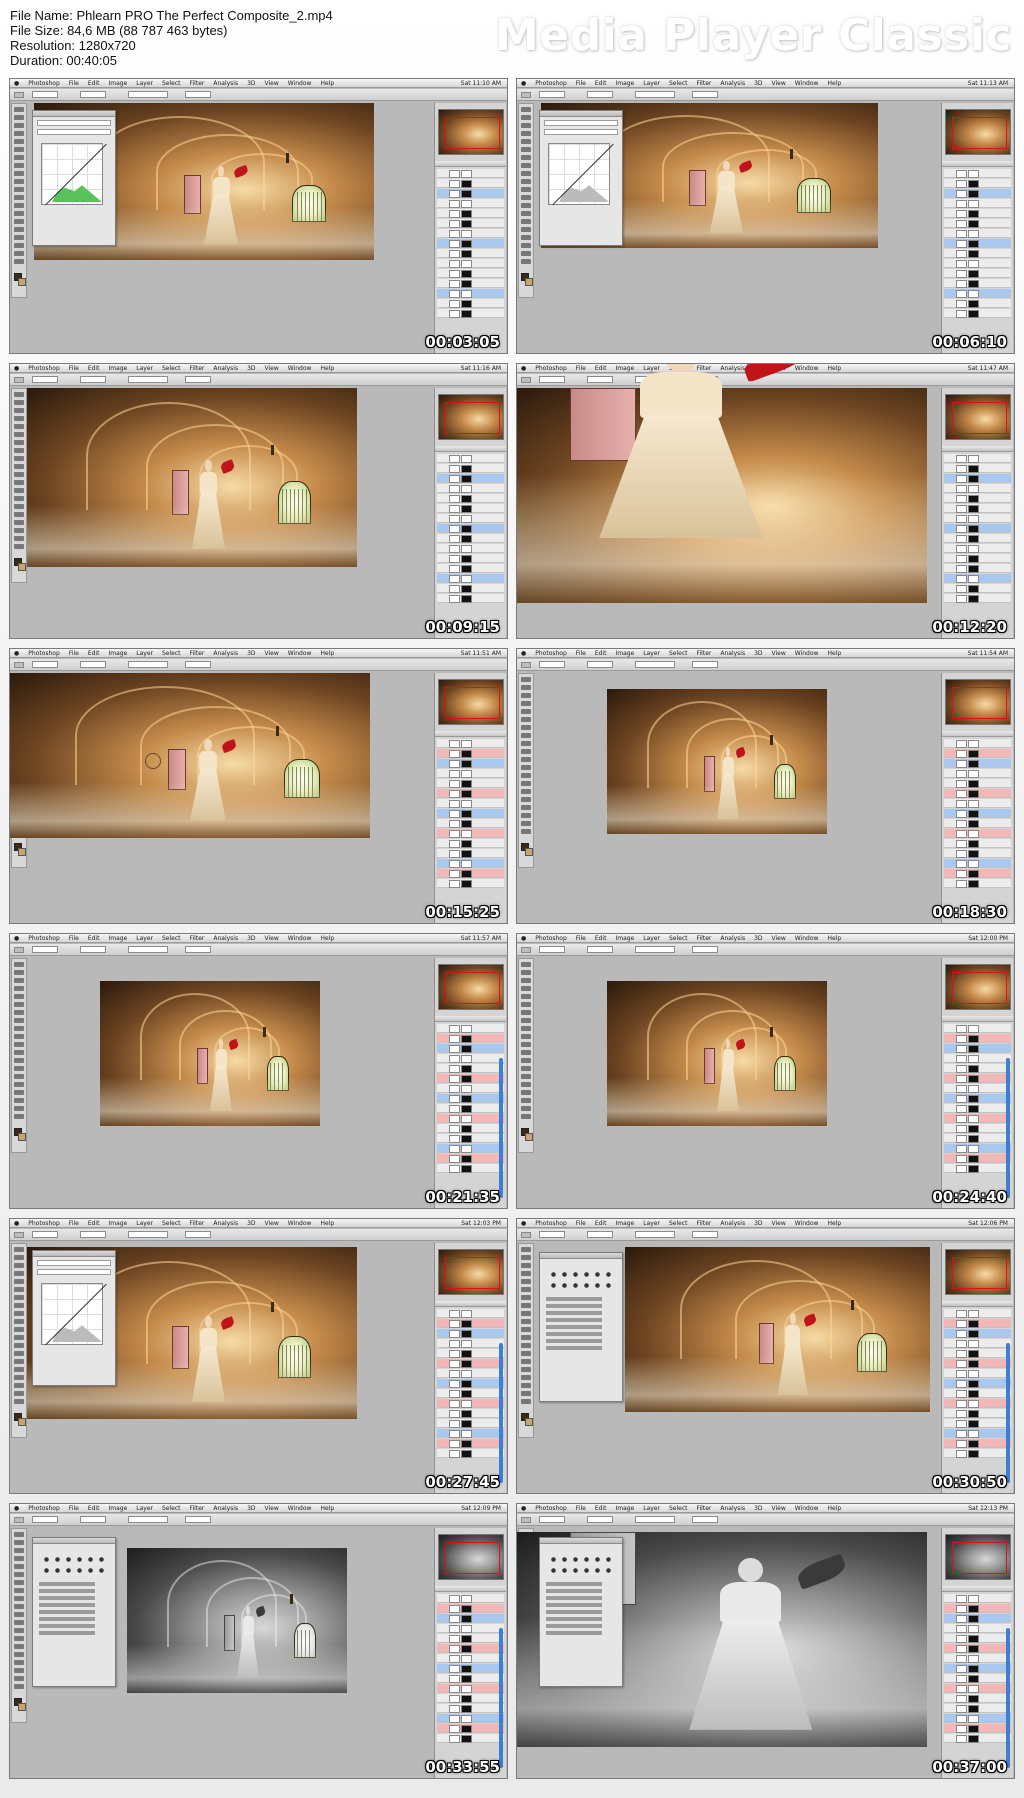 This screenshot has width=1024, height=1798. Describe the element at coordinates (581, 1281) in the screenshot. I see `adjustment-icons` at that location.